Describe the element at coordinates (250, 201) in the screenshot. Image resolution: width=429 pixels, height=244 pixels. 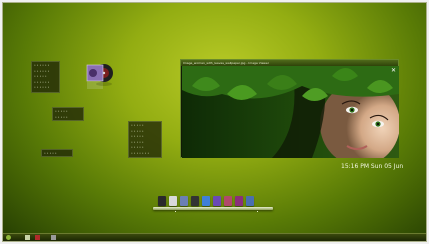
I see `settings-icon` at that location.